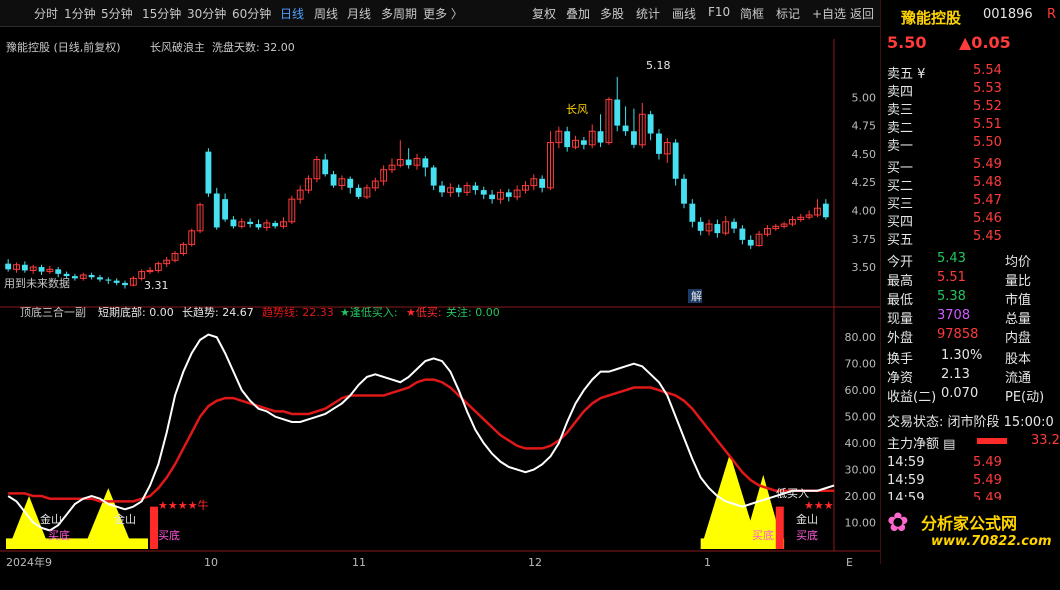  I want to click on stat-label: 最低, so click(900, 300).